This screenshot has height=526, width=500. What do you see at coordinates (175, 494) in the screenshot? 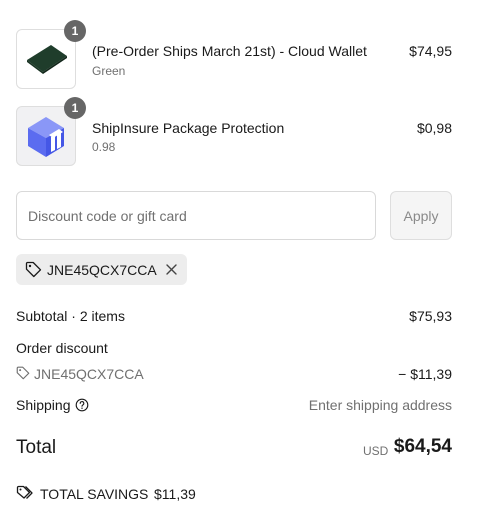
I see `total-savings-amount: $11,39` at bounding box center [175, 494].